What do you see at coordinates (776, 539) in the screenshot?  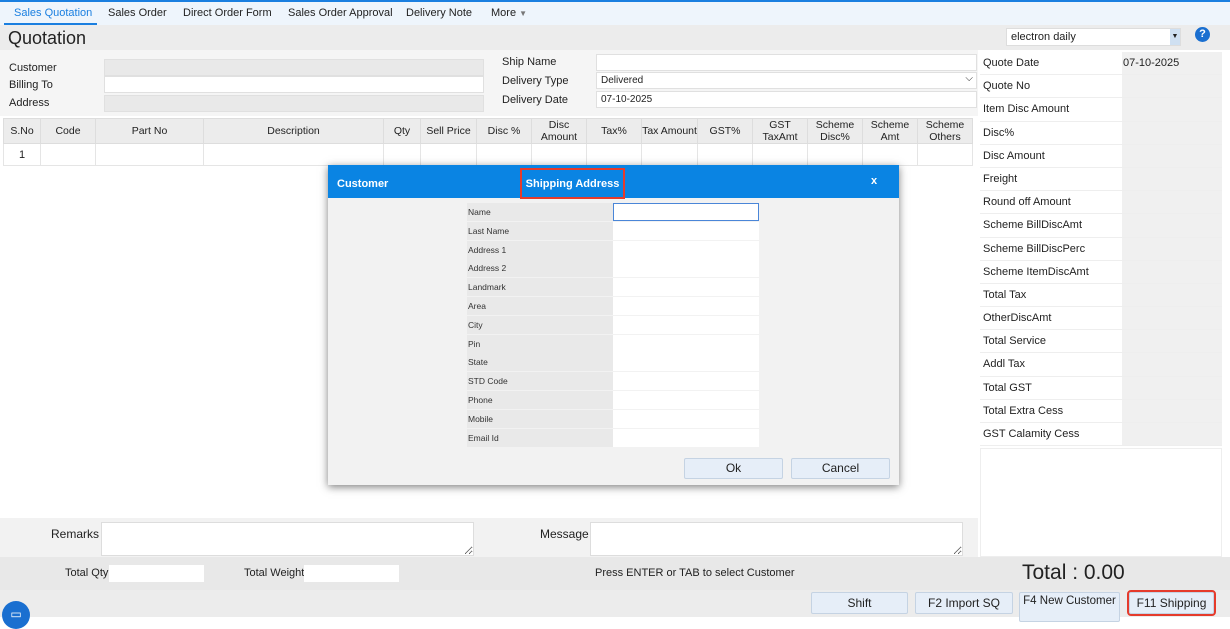 I see `message-input` at bounding box center [776, 539].